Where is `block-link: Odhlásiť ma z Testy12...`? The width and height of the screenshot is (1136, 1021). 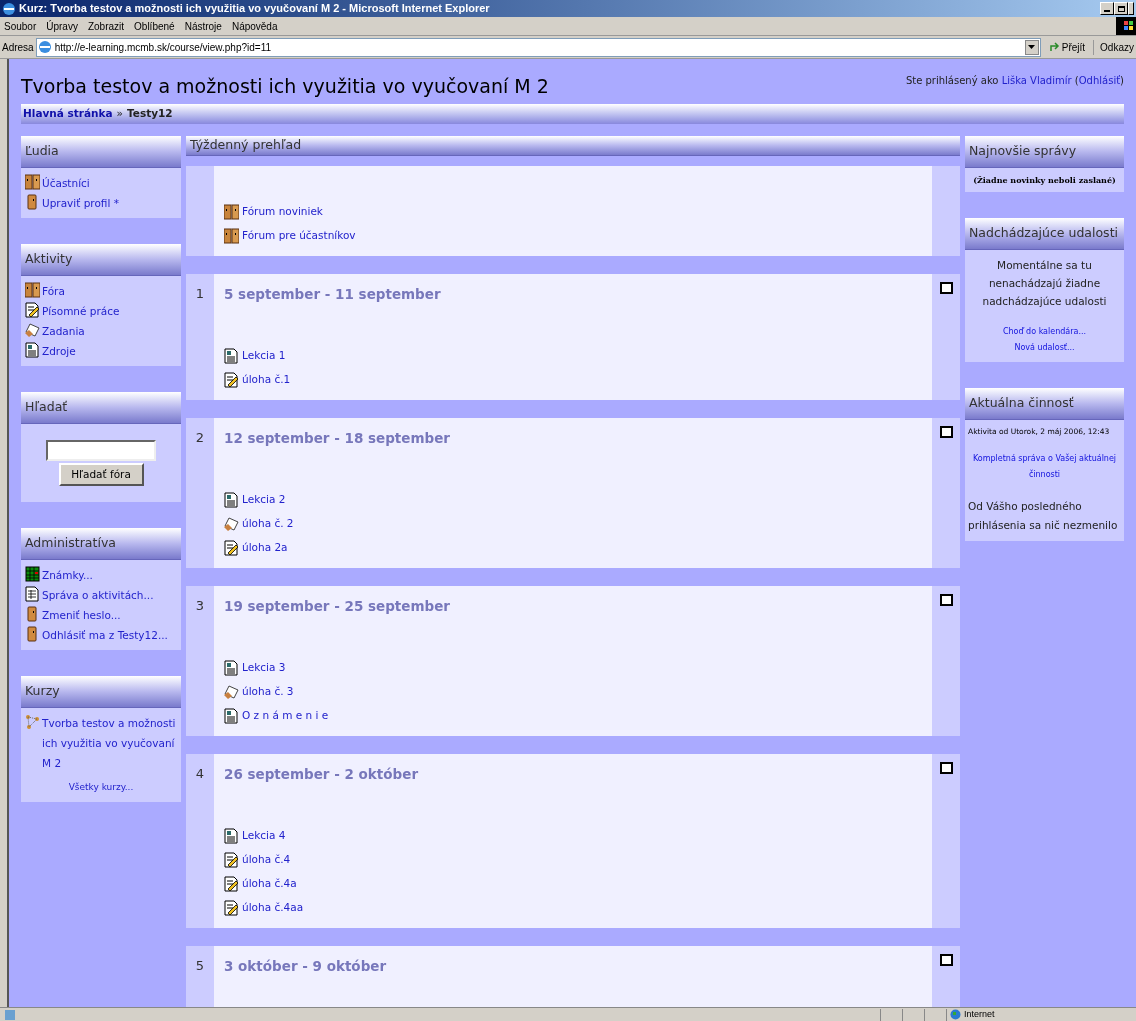 block-link: Odhlásiť ma z Testy12... is located at coordinates (105, 635).